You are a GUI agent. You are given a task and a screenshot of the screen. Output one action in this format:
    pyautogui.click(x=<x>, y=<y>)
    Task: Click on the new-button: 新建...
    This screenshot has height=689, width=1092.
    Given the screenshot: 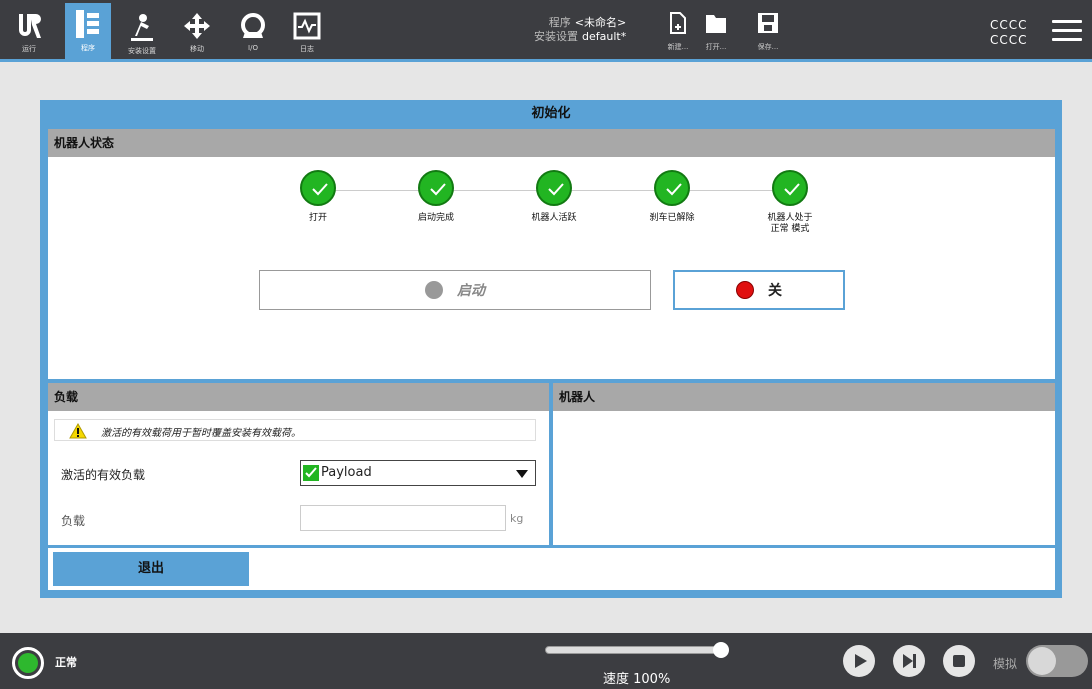 What is the action you would take?
    pyautogui.click(x=678, y=32)
    